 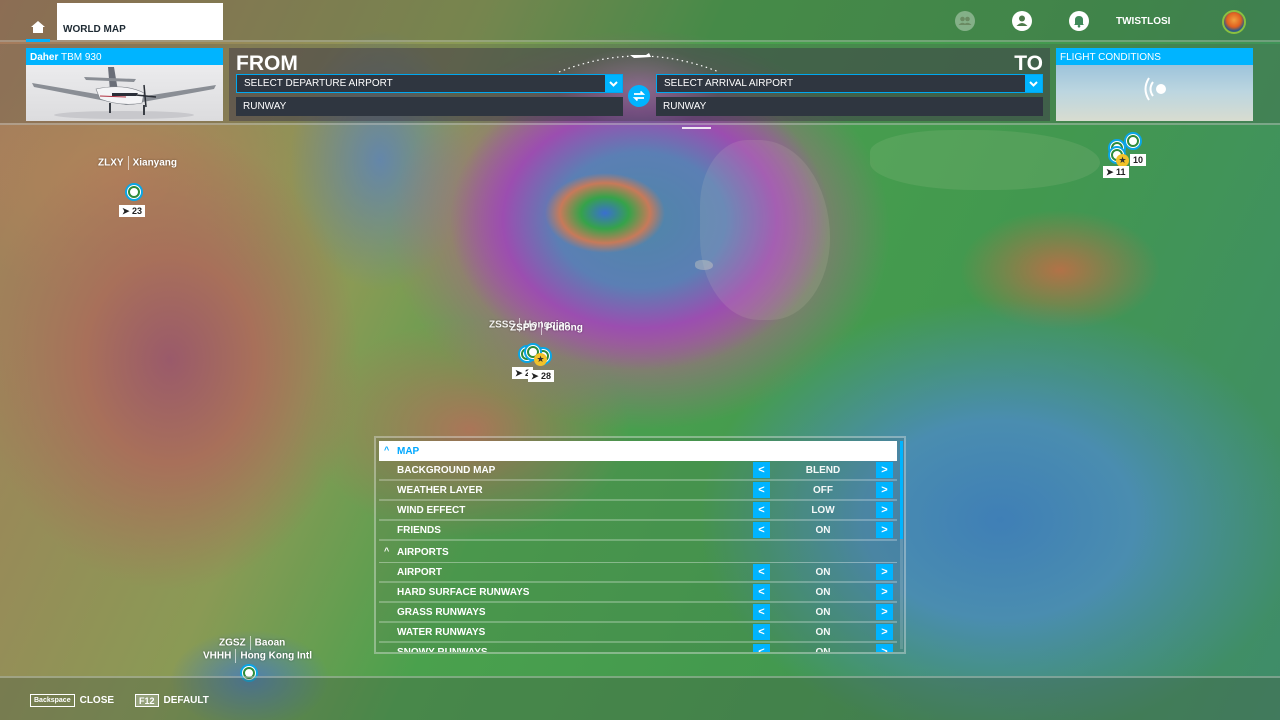 What do you see at coordinates (441, 612) in the screenshot?
I see `setting-label: GRASS RUNWAYS` at bounding box center [441, 612].